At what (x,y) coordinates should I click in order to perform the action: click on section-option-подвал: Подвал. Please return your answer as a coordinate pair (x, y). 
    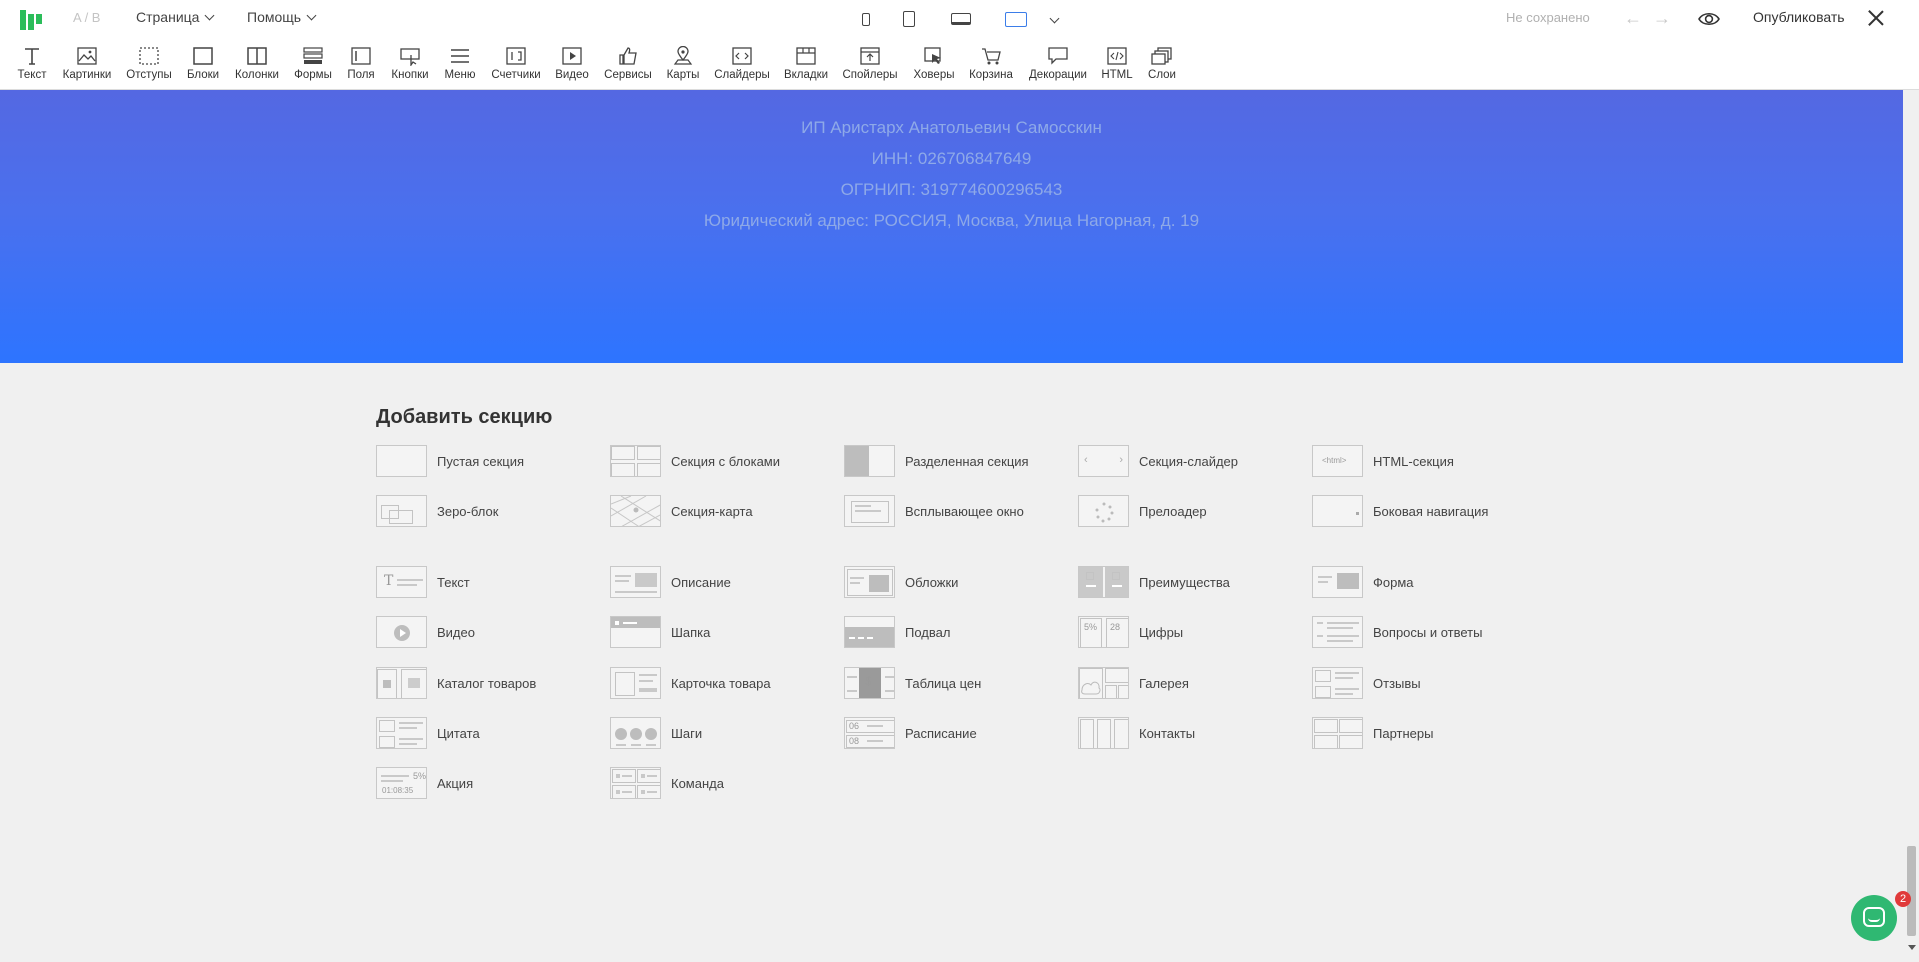
    Looking at the image, I should click on (897, 632).